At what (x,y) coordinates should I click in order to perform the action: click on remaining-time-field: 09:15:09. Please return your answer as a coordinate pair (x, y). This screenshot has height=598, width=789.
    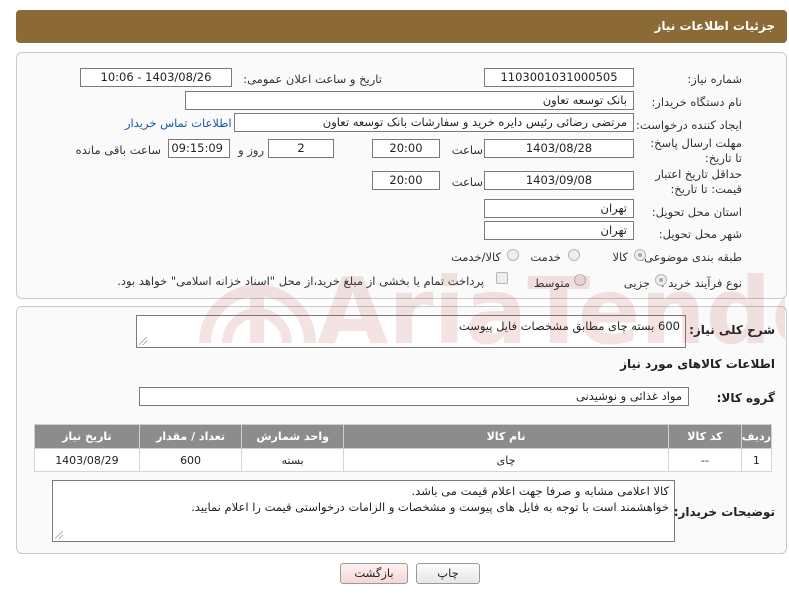
    Looking at the image, I should click on (199, 148).